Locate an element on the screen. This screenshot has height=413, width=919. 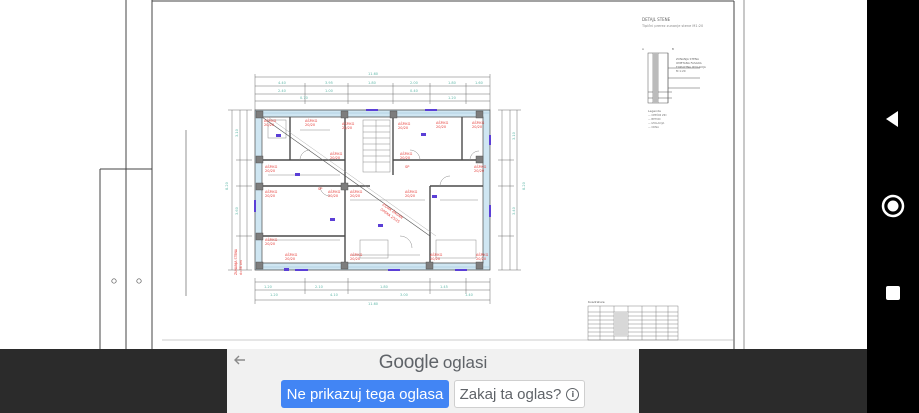
svg-text: 0.40 is located at coordinates (414, 91).